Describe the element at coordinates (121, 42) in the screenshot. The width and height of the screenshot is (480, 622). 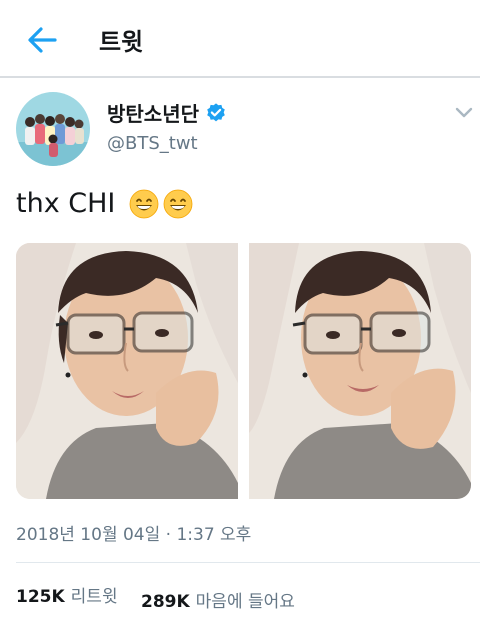
I see `page-title: 트윗` at that location.